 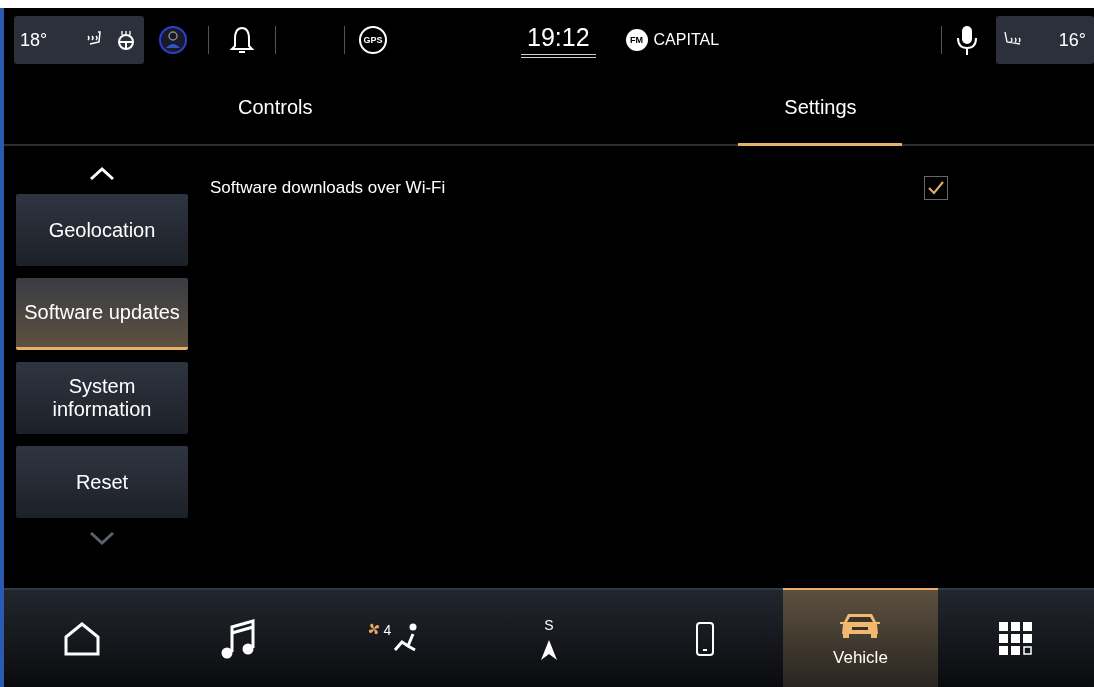 What do you see at coordinates (1045, 40) in the screenshot?
I see `climate-panel: 16°` at bounding box center [1045, 40].